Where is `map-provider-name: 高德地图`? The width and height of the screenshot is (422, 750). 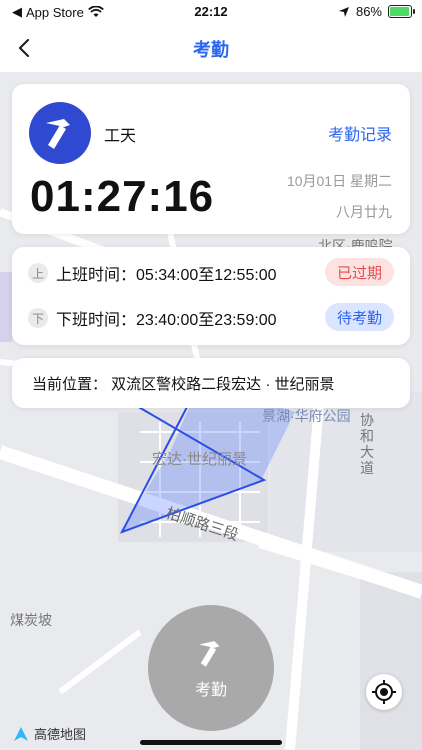 map-provider-name: 高德地图 is located at coordinates (60, 734).